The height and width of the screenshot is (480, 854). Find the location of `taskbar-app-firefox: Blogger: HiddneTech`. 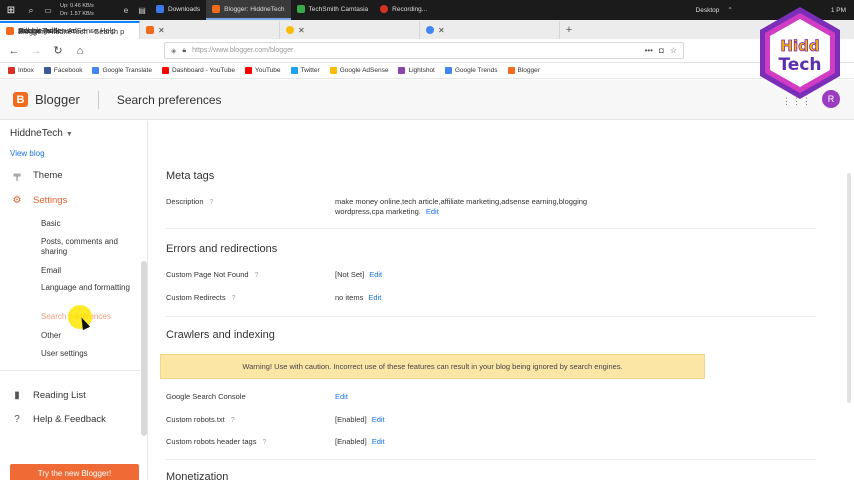

taskbar-app-firefox: Blogger: HiddneTech is located at coordinates (248, 10).